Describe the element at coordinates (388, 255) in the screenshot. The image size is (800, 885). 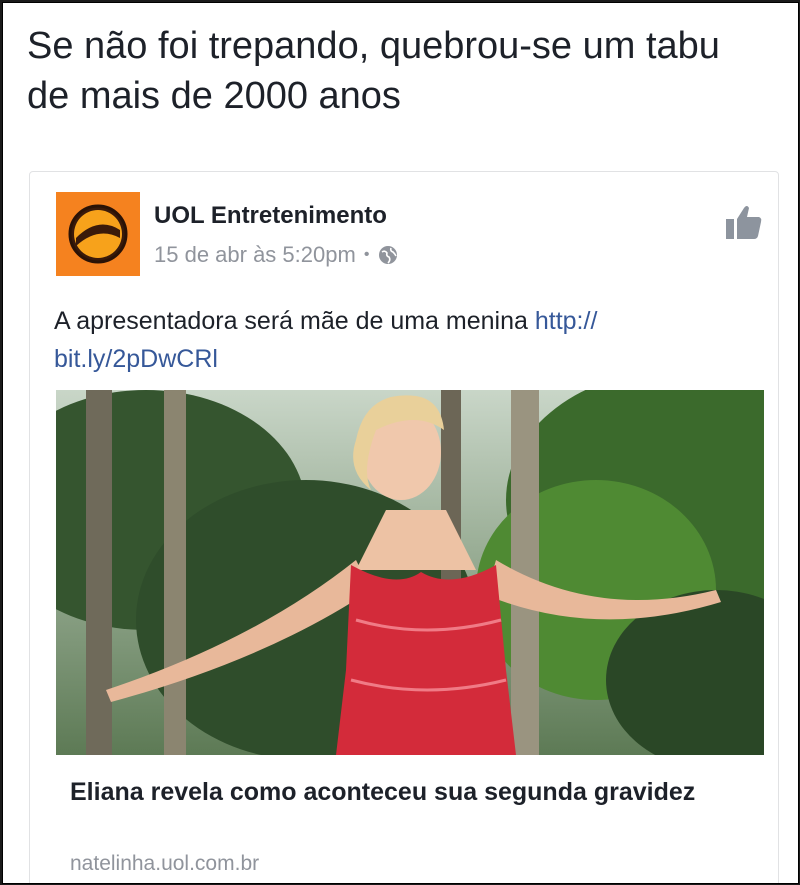
I see `globe-icon` at that location.